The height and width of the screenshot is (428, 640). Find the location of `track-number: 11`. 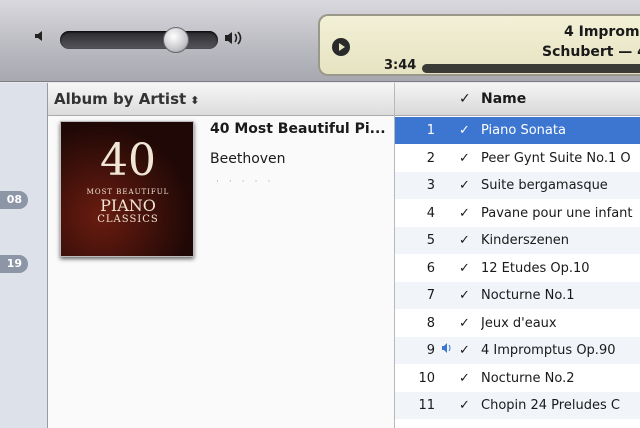

track-number: 11 is located at coordinates (426, 405).